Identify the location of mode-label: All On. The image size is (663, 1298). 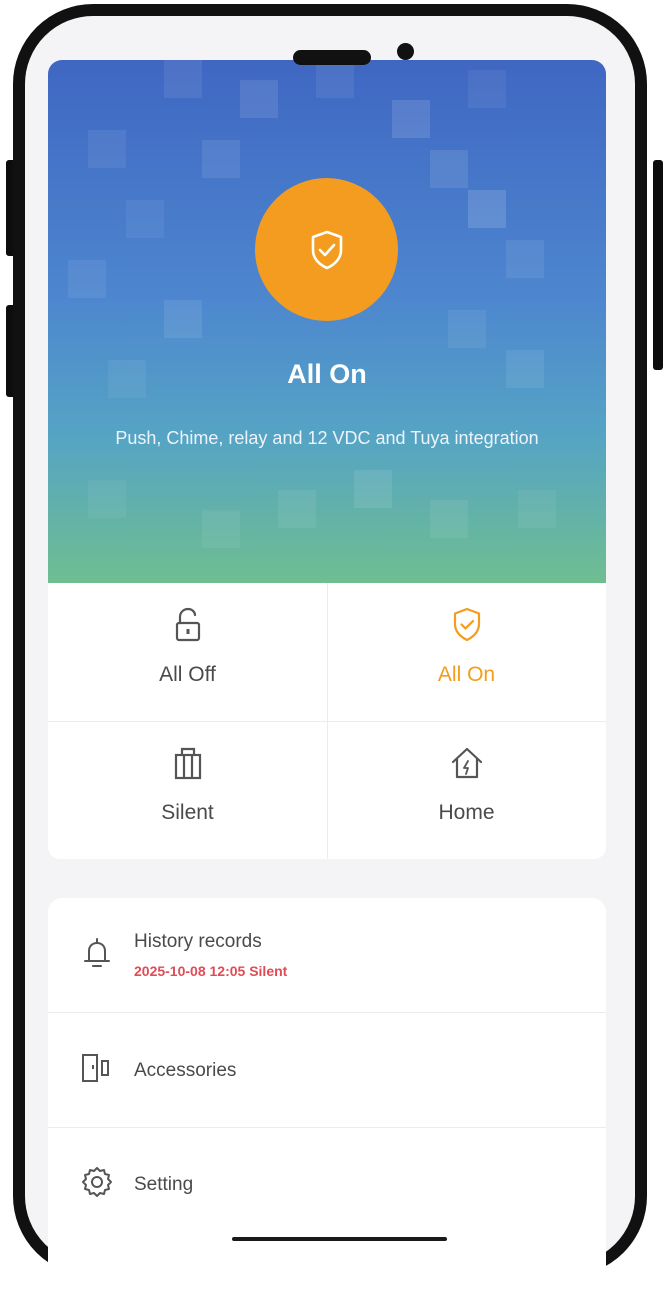
(466, 674).